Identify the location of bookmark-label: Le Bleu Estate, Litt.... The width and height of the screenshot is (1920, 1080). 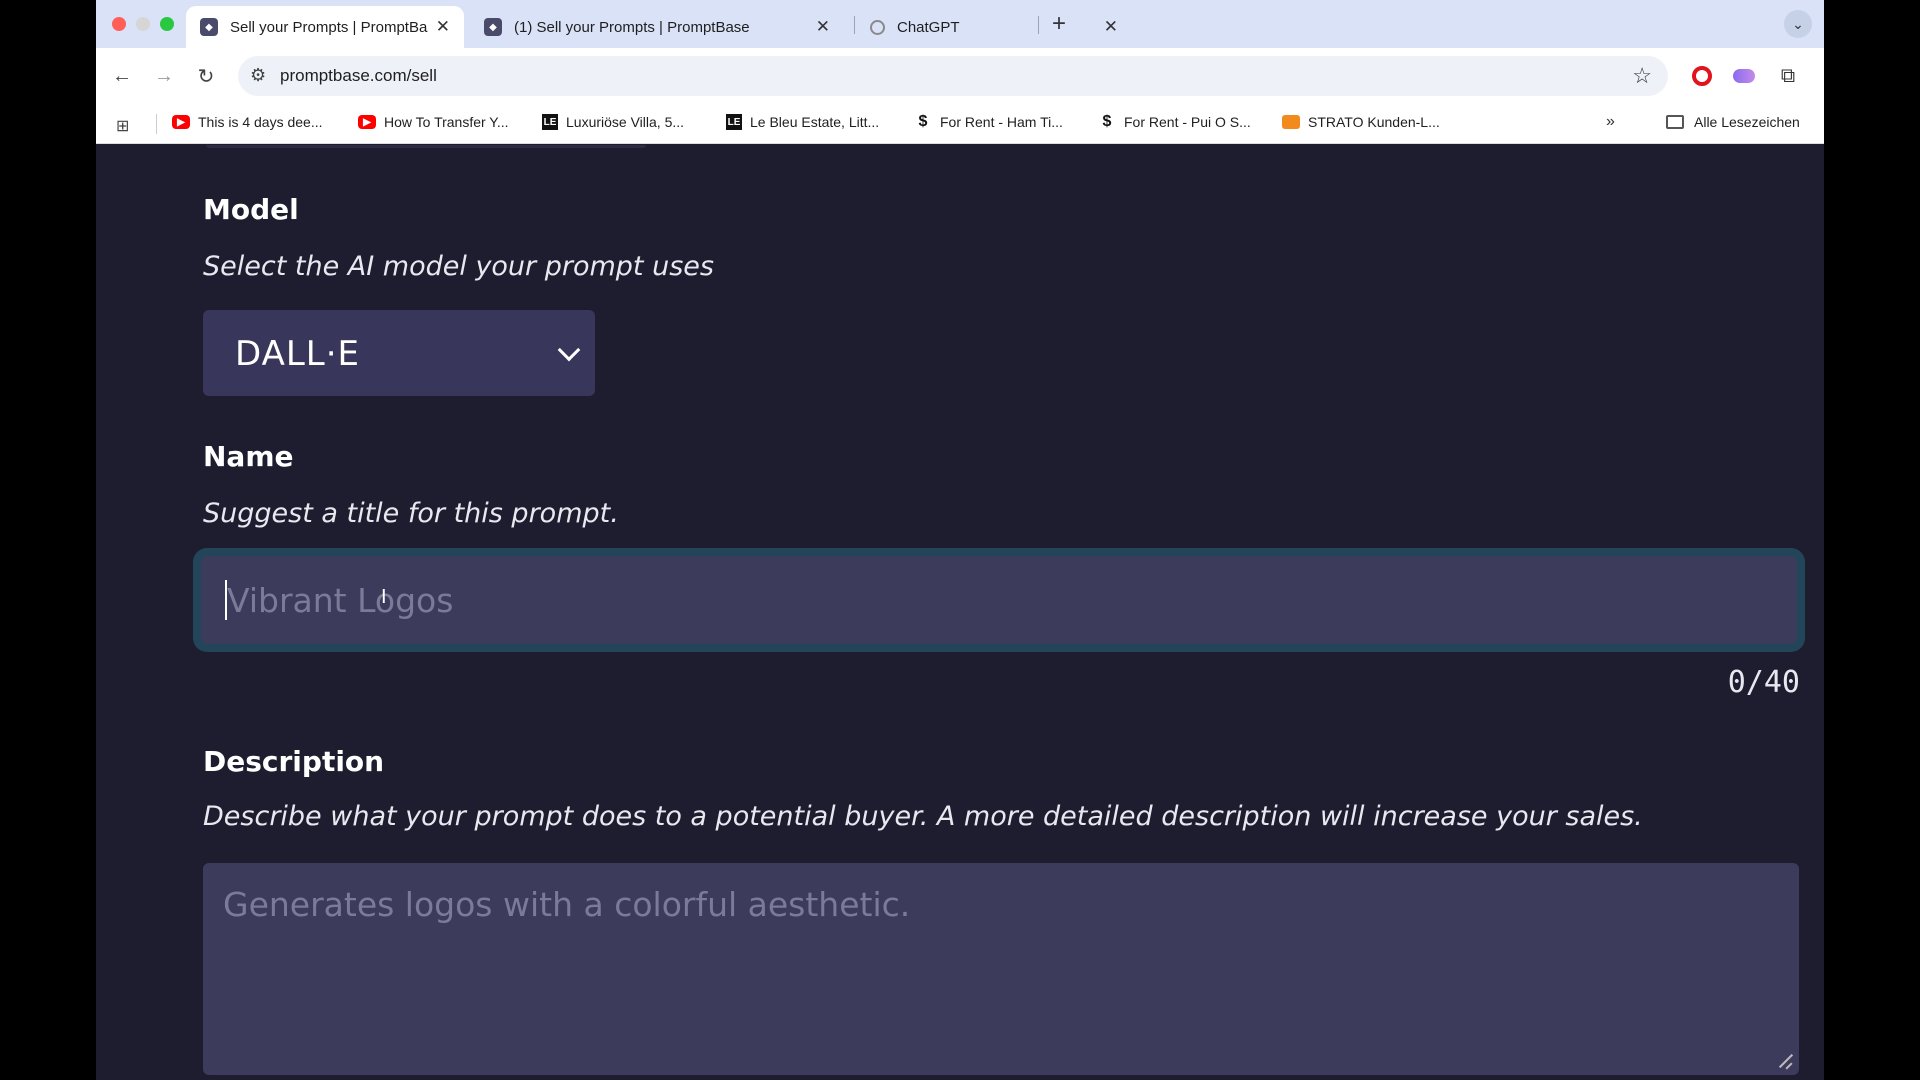
(815, 122).